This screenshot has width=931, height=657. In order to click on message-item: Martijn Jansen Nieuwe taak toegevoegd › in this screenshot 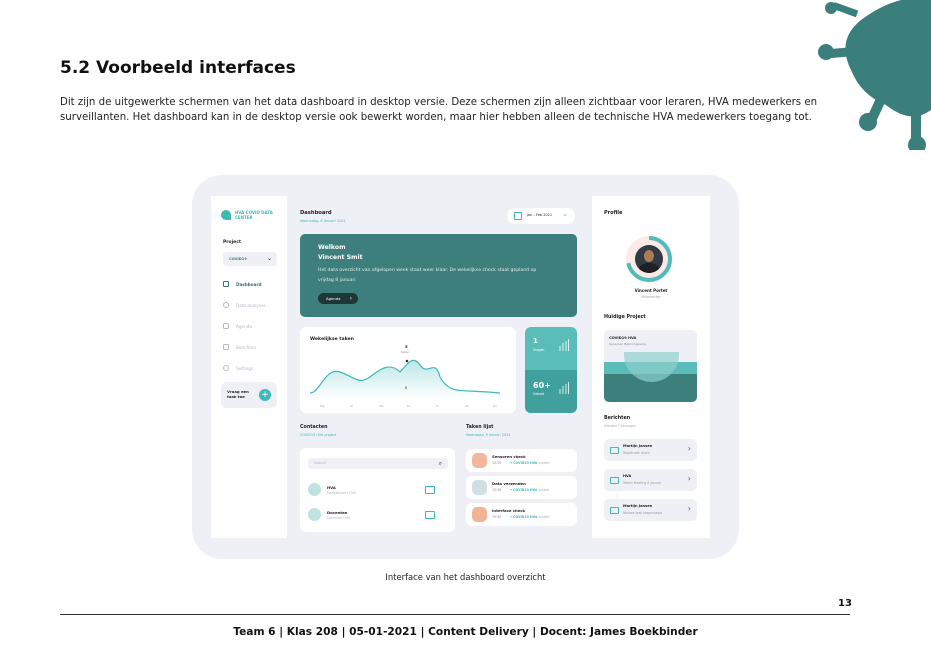, I will do `click(650, 510)`.